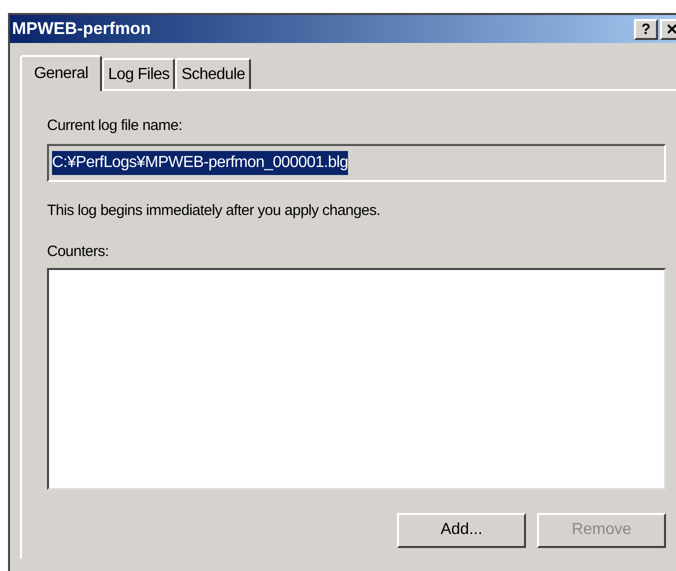  What do you see at coordinates (61, 73) in the screenshot?
I see `tab: General` at bounding box center [61, 73].